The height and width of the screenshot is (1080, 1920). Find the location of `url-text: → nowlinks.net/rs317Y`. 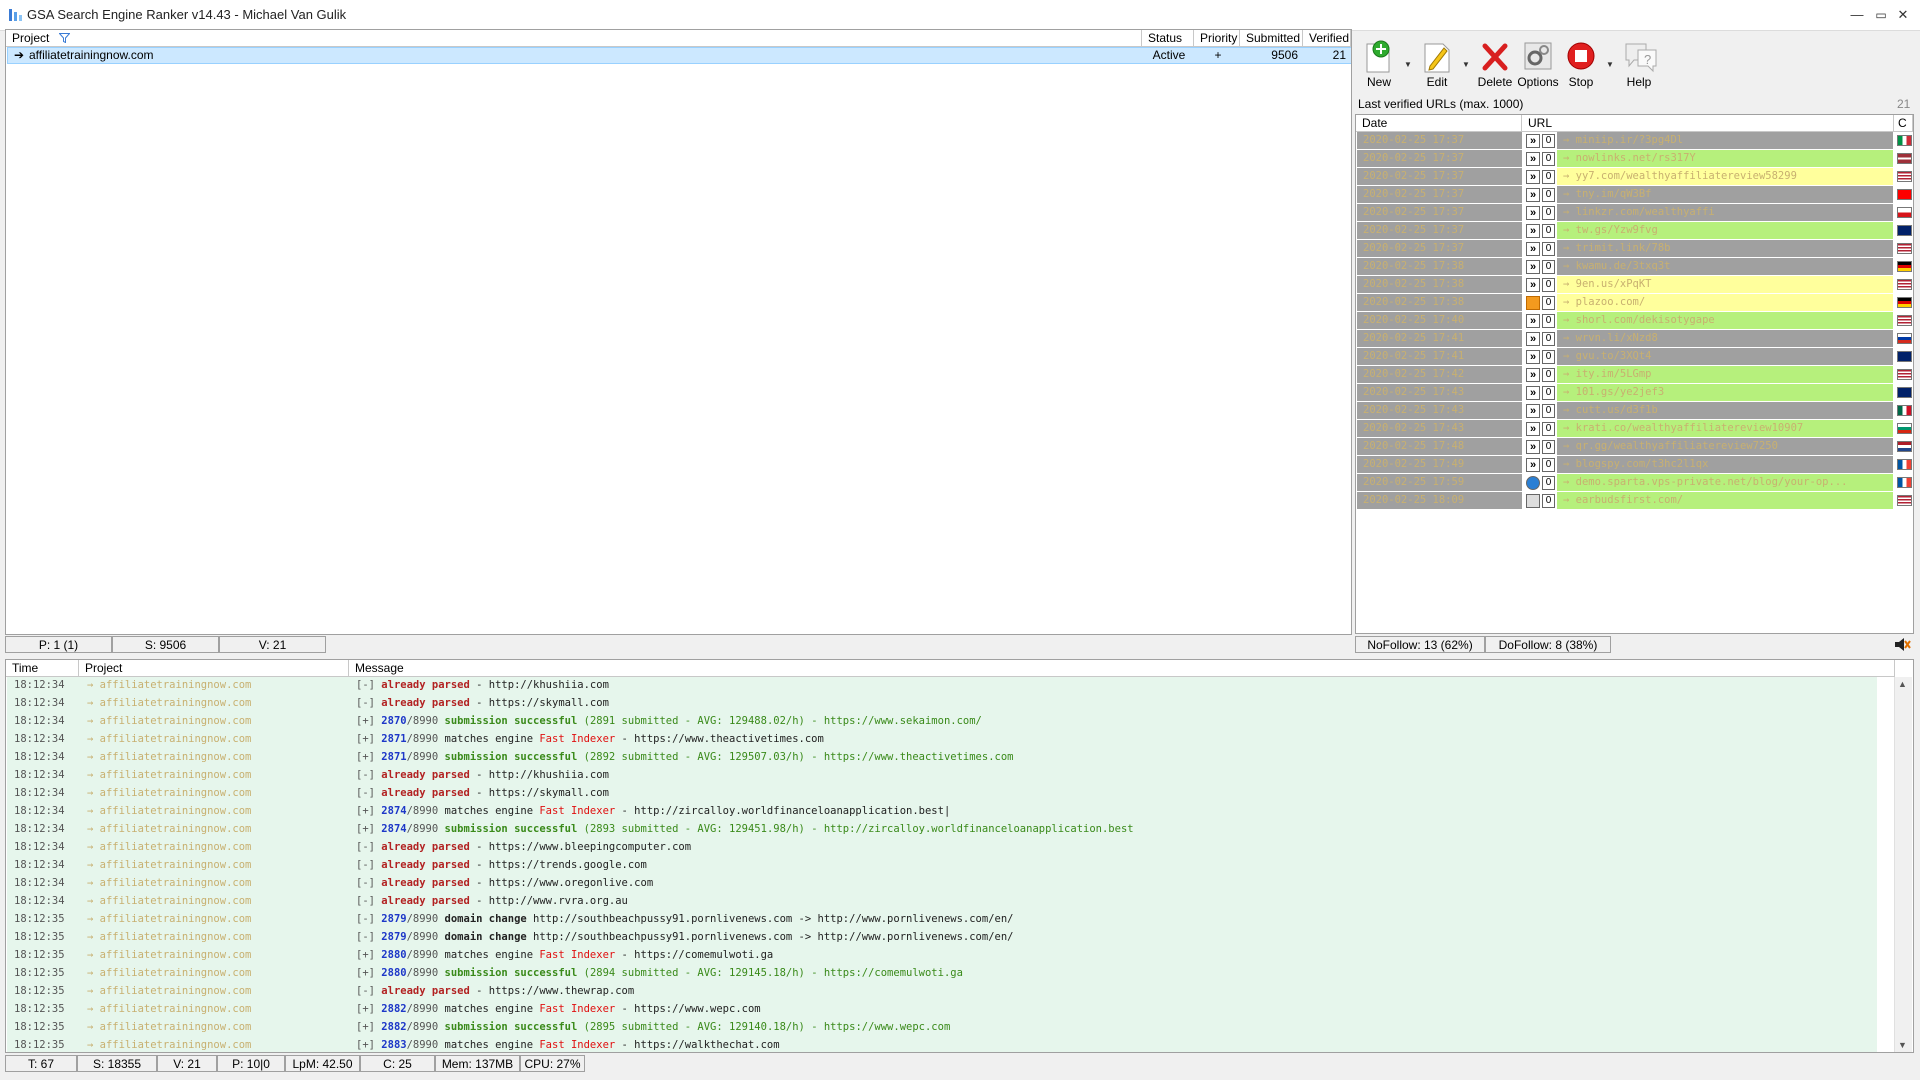

url-text: → nowlinks.net/rs317Y is located at coordinates (1629, 158).